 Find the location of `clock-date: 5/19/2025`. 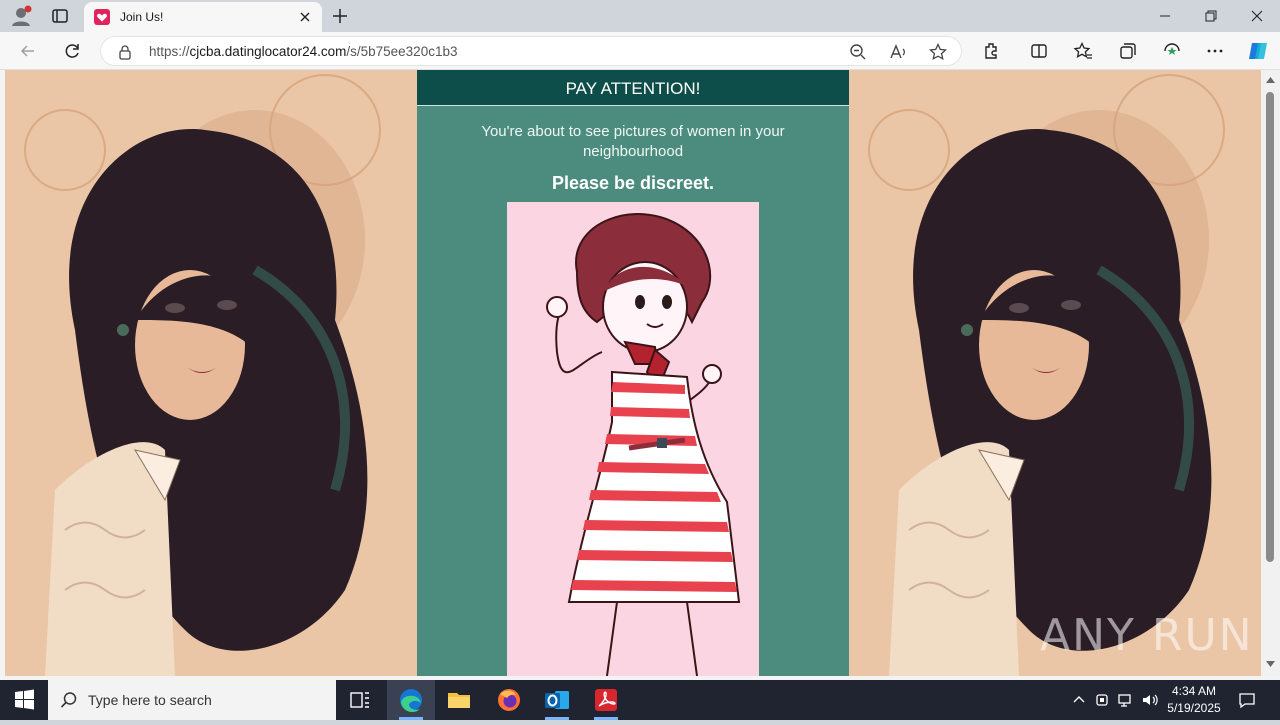

clock-date: 5/19/2025 is located at coordinates (1194, 708).